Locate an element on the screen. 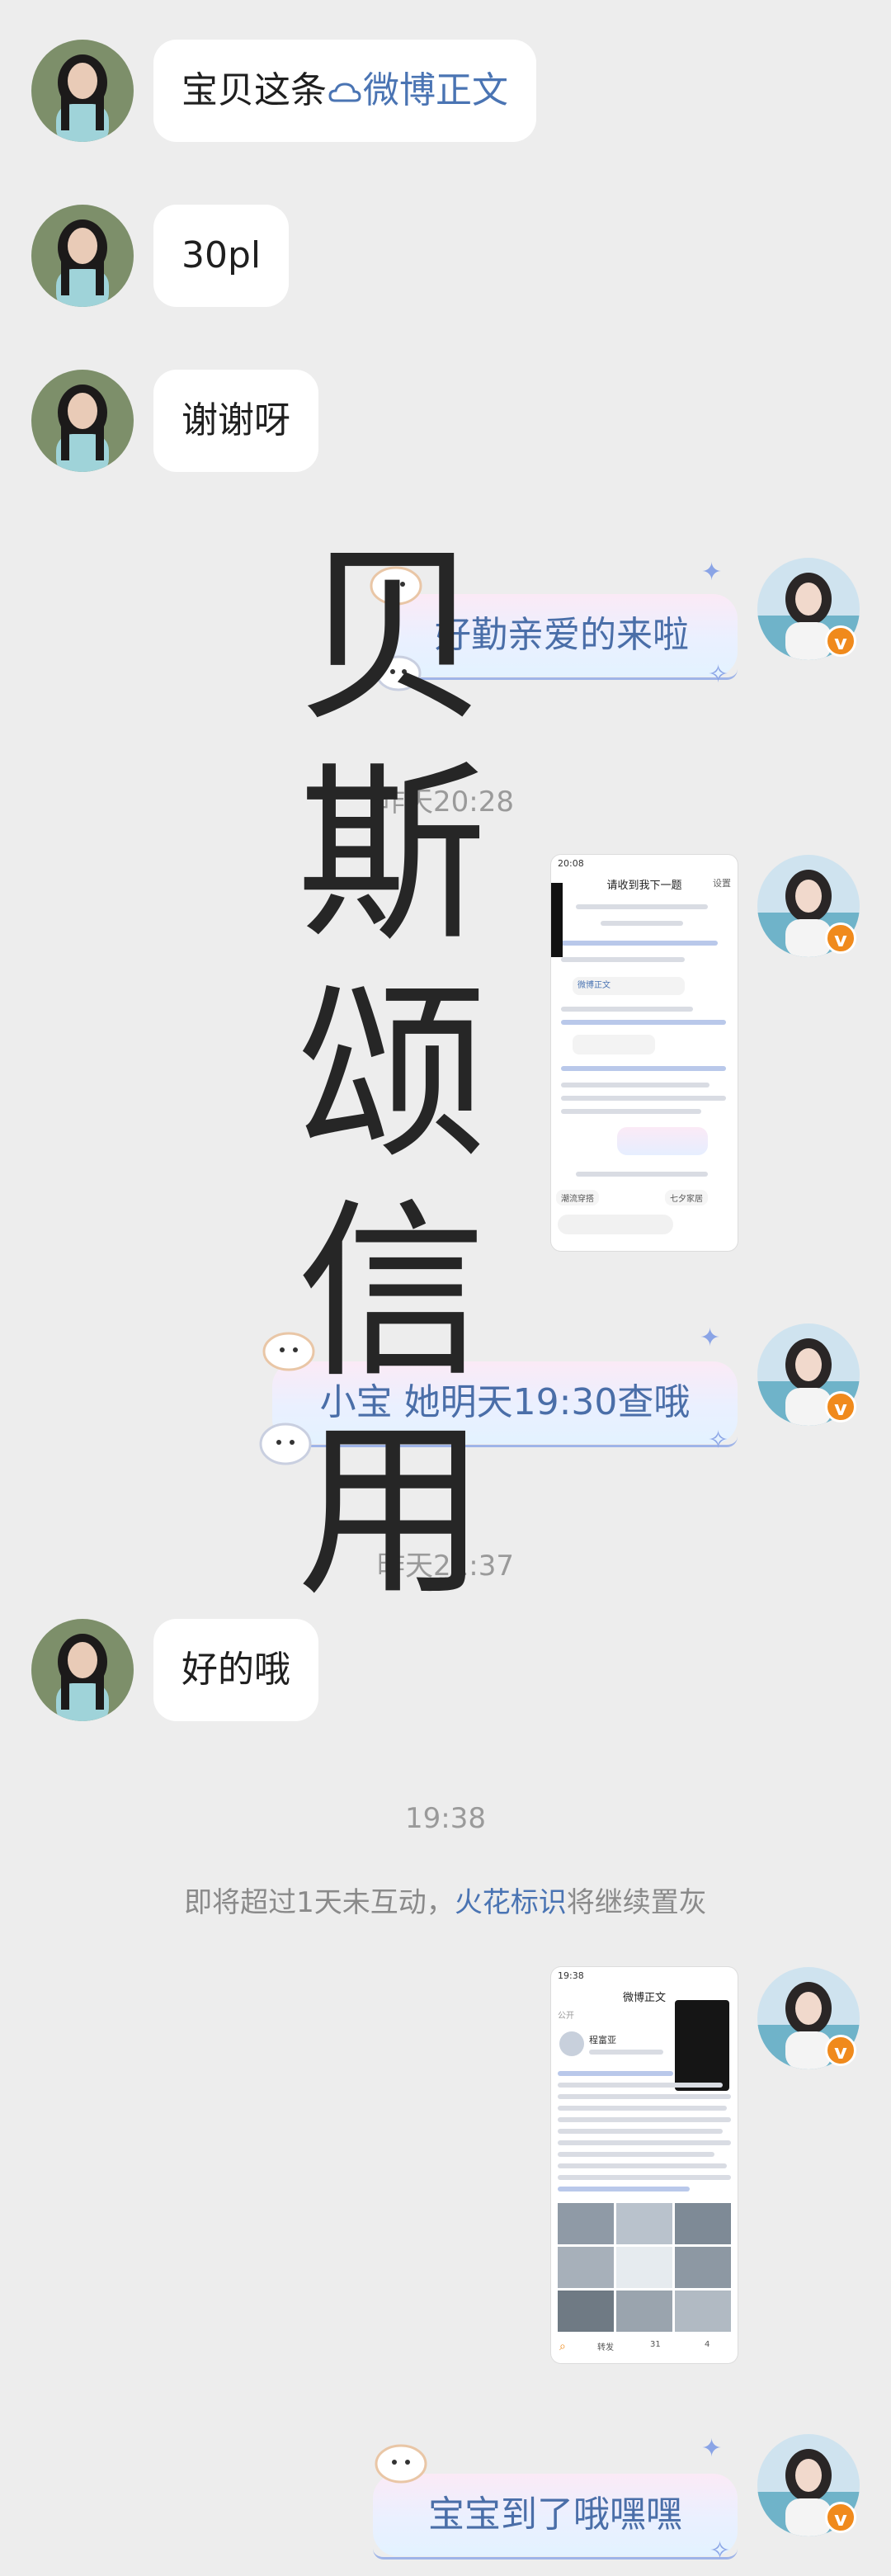 Image resolution: width=891 pixels, height=2576 pixels. screenshot-image-weibo: 19:38 微博正文 公开 程富亚 ⌕ 转发 31 4 is located at coordinates (644, 2165).